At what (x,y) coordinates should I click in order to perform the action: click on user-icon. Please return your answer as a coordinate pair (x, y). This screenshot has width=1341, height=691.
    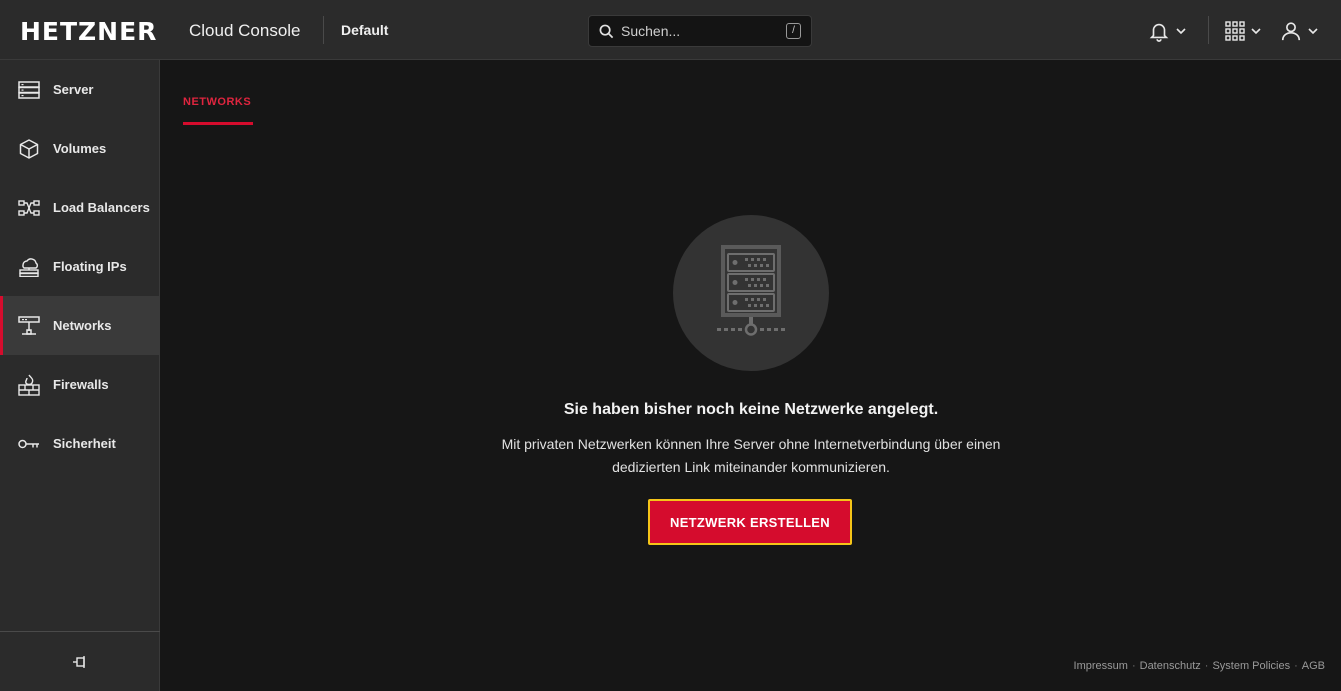
    Looking at the image, I should click on (1291, 31).